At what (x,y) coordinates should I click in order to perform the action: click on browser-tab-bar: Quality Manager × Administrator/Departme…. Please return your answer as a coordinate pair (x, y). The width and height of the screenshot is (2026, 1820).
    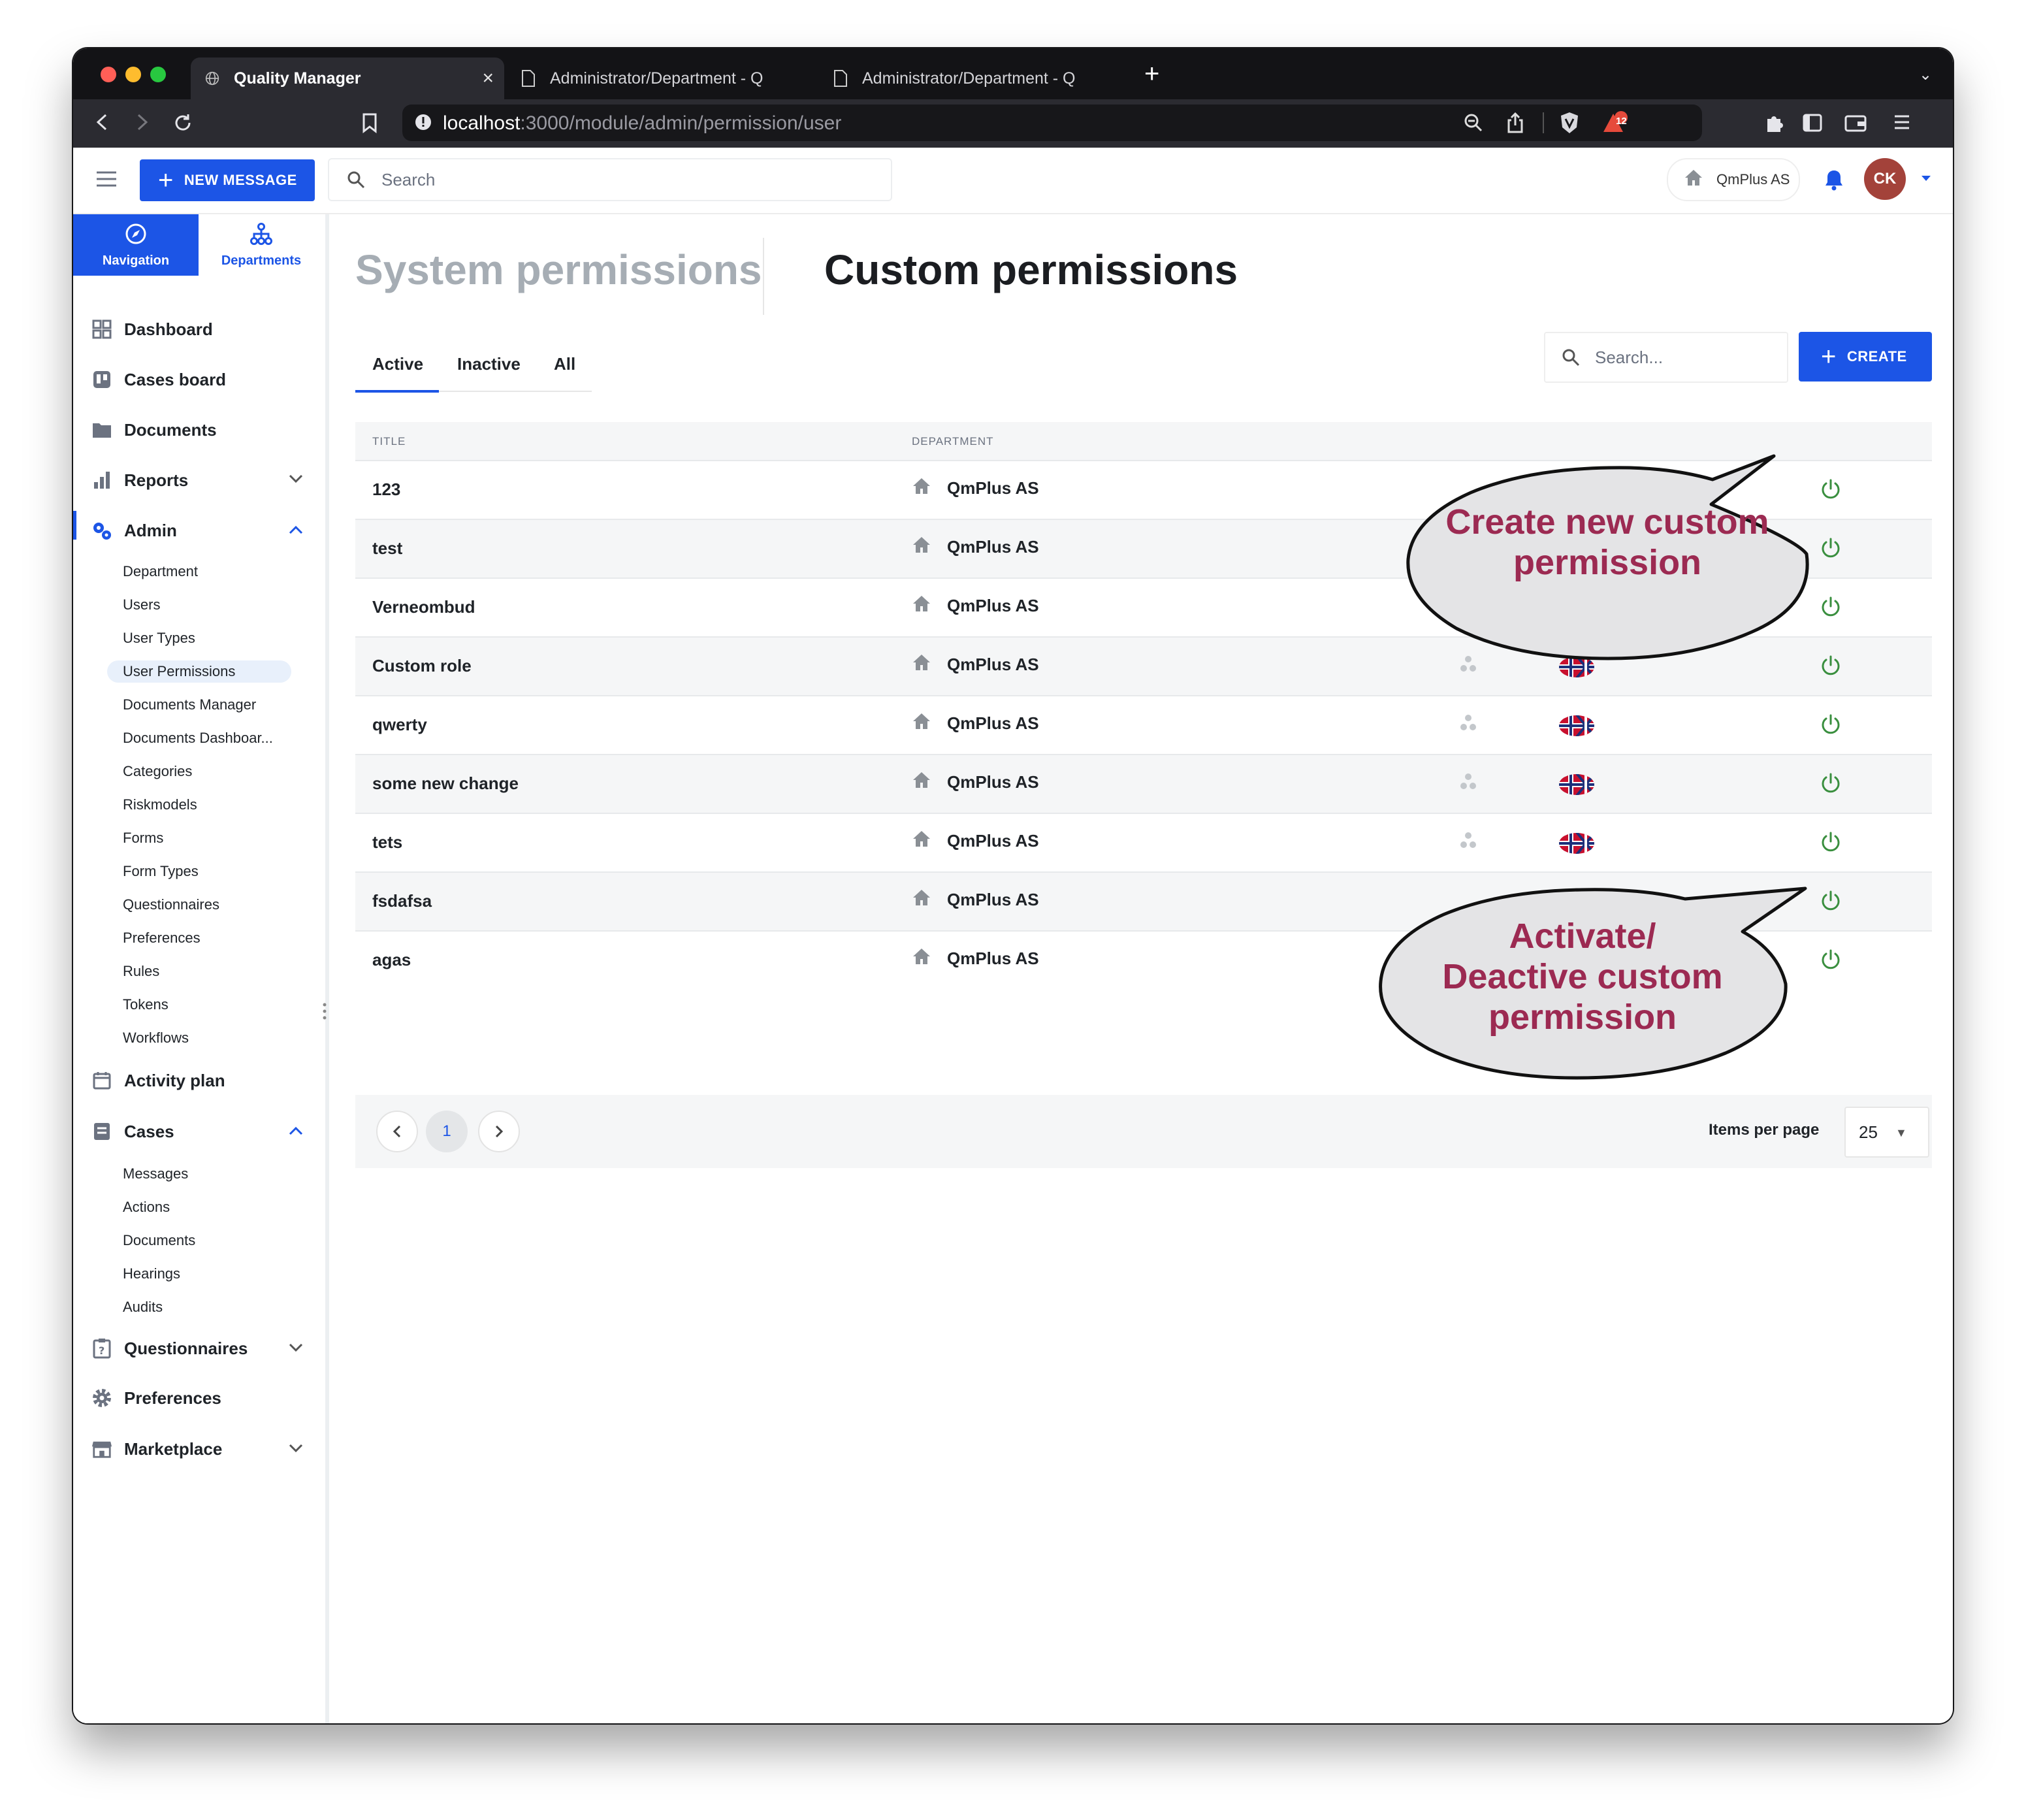
    Looking at the image, I should click on (1013, 73).